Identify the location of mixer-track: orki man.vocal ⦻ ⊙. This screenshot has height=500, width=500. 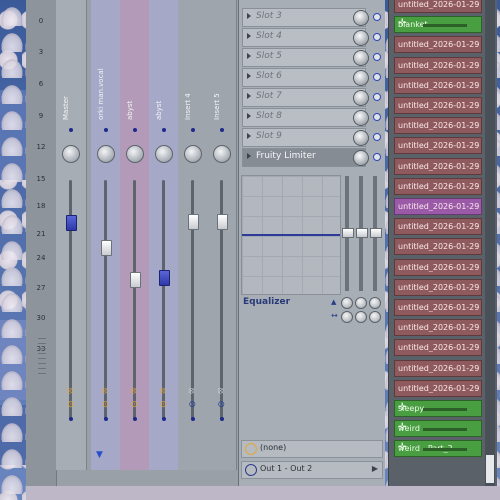
(106, 235).